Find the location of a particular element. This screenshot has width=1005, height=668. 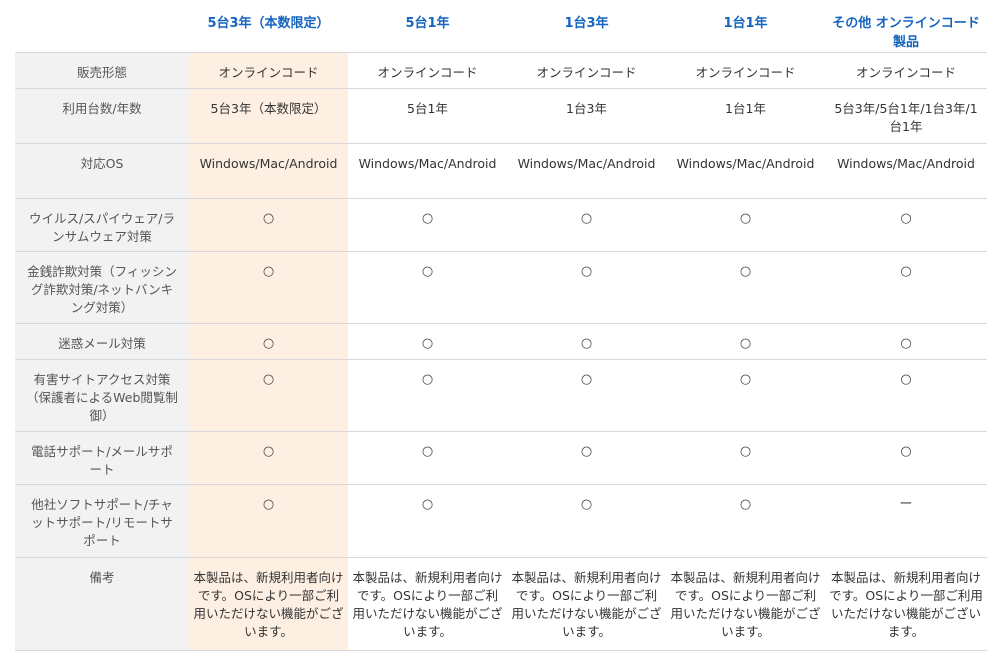

row-label: 販売形態 is located at coordinates (102, 70).